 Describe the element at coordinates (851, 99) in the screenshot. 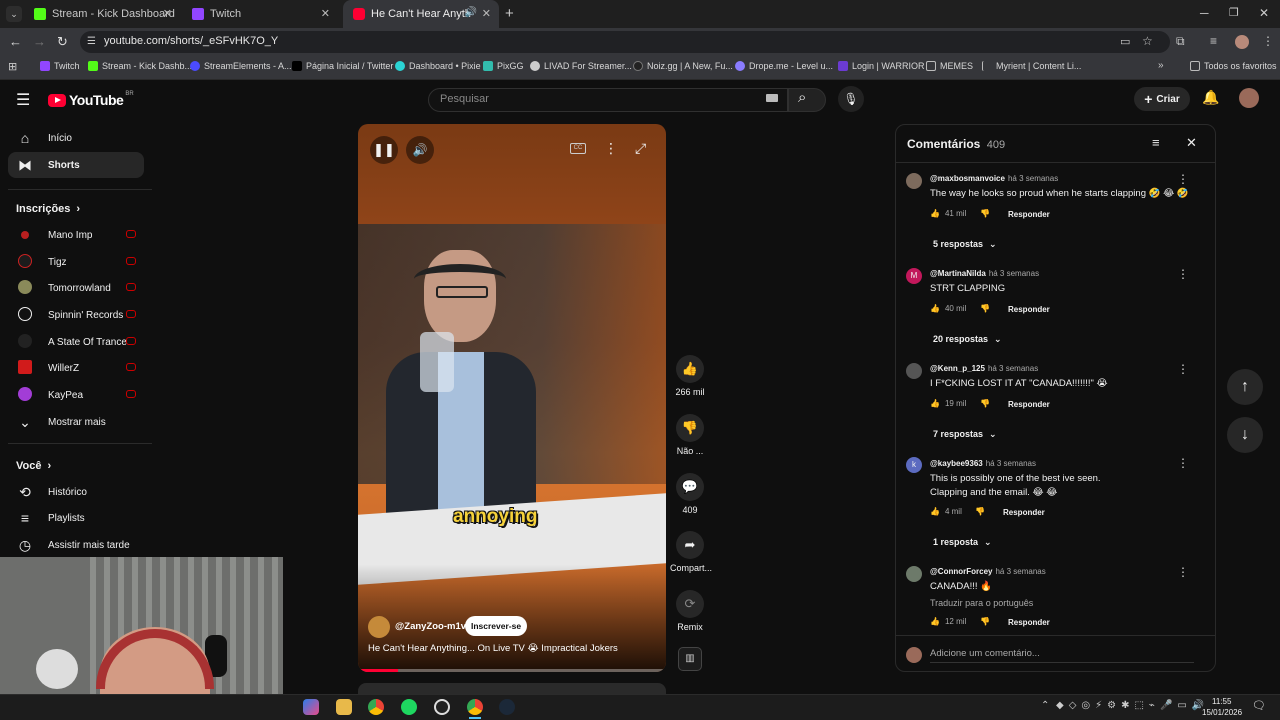

I see `voice-search-button: 🎙` at that location.